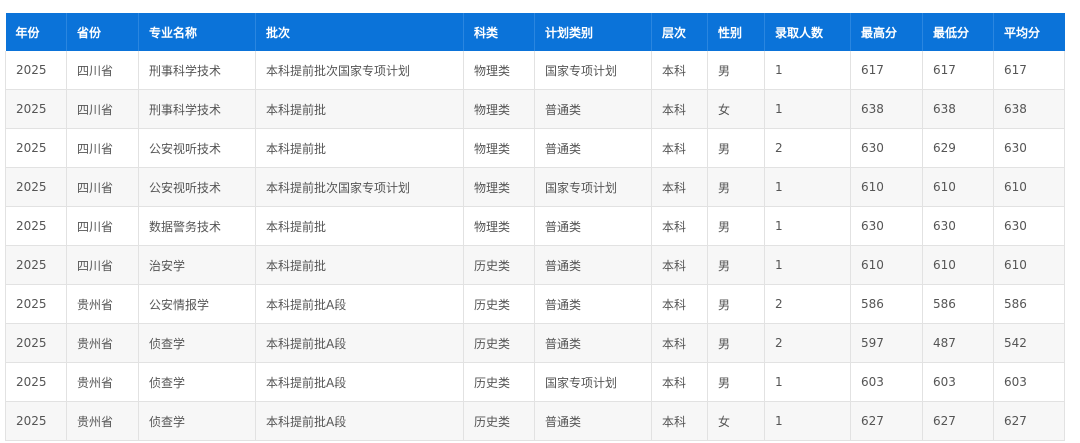  I want to click on max-score-cell: 603, so click(886, 382).